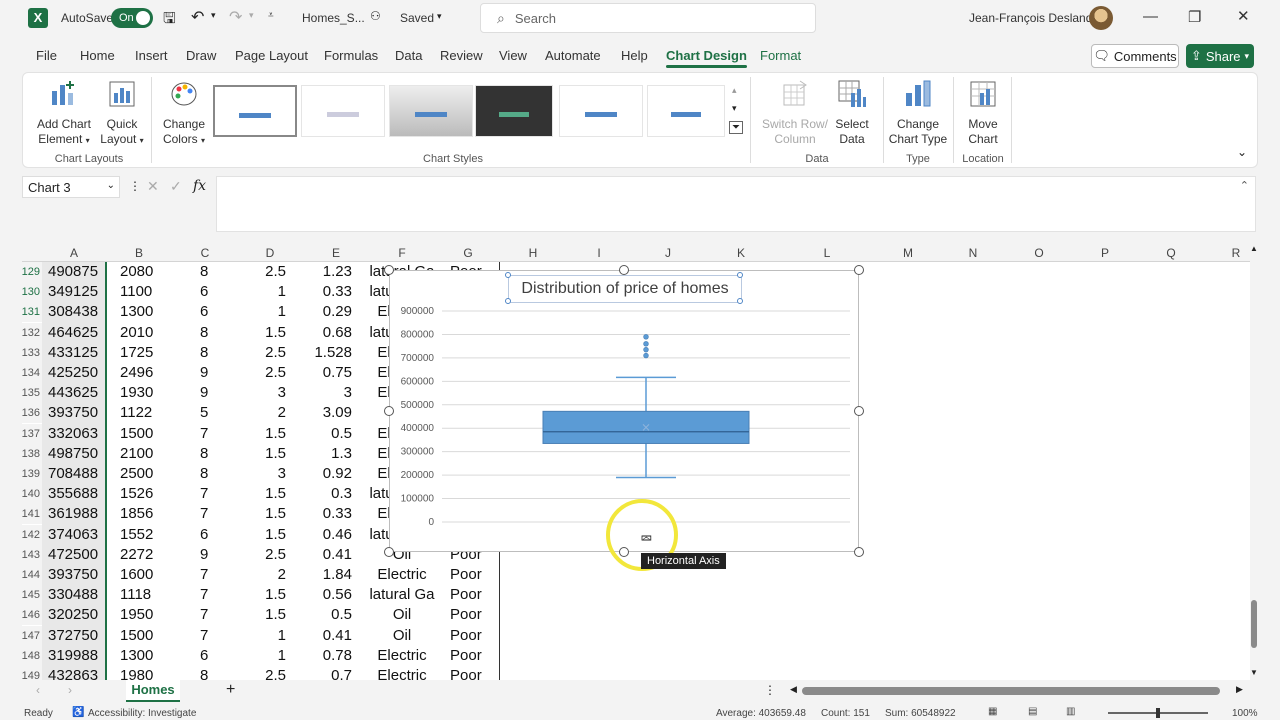 This screenshot has height=720, width=1280. What do you see at coordinates (736, 127) in the screenshot?
I see `gallery-more-icon: ⏷` at bounding box center [736, 127].